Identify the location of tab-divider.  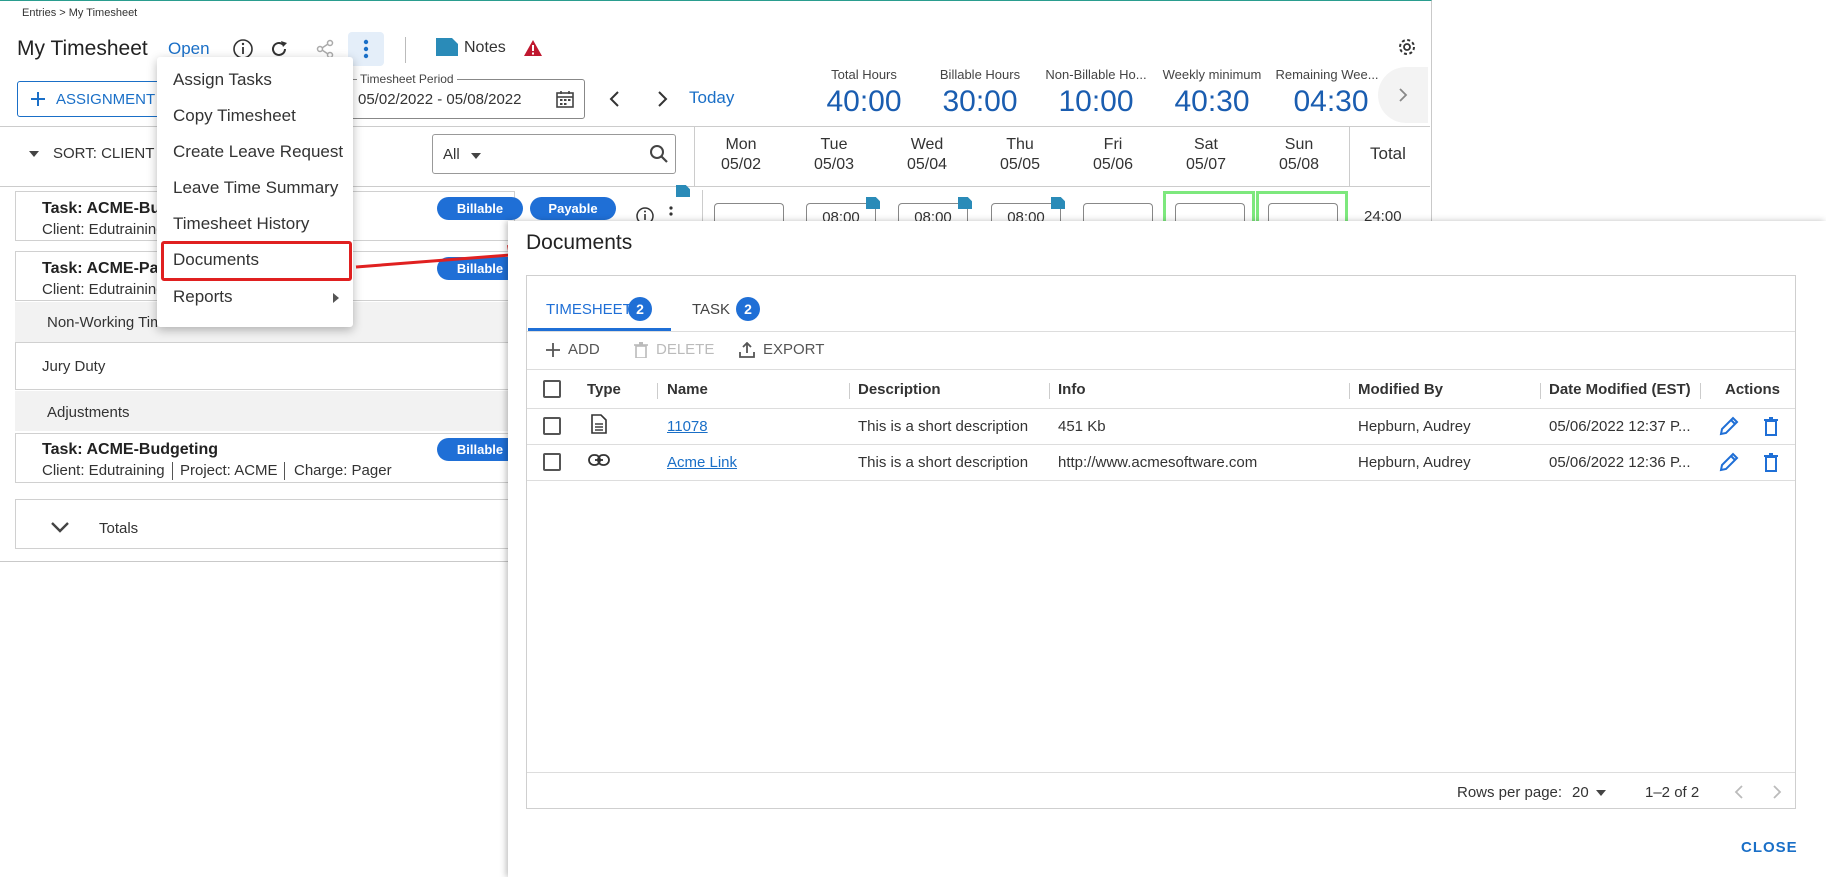
(1161, 331).